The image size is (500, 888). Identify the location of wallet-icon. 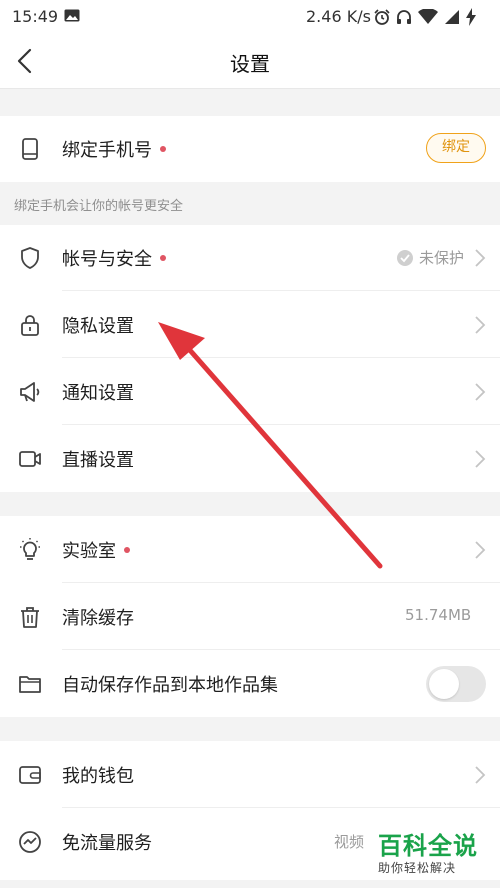
(30, 775).